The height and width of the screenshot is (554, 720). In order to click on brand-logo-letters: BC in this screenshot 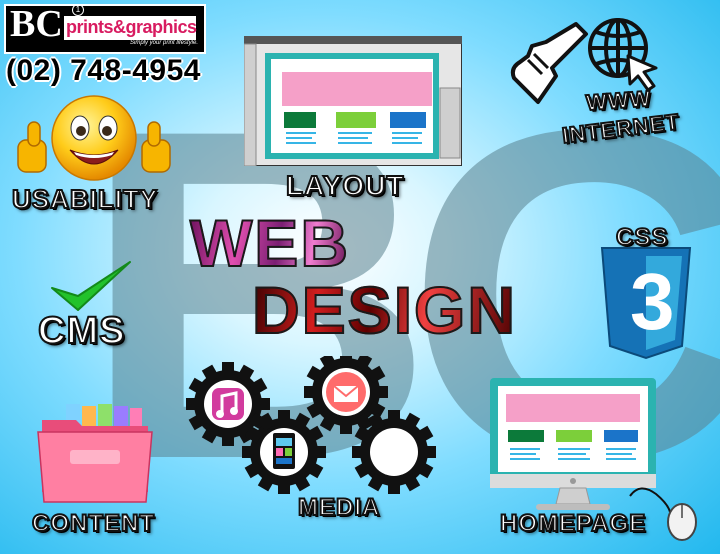, I will do `click(36, 24)`.